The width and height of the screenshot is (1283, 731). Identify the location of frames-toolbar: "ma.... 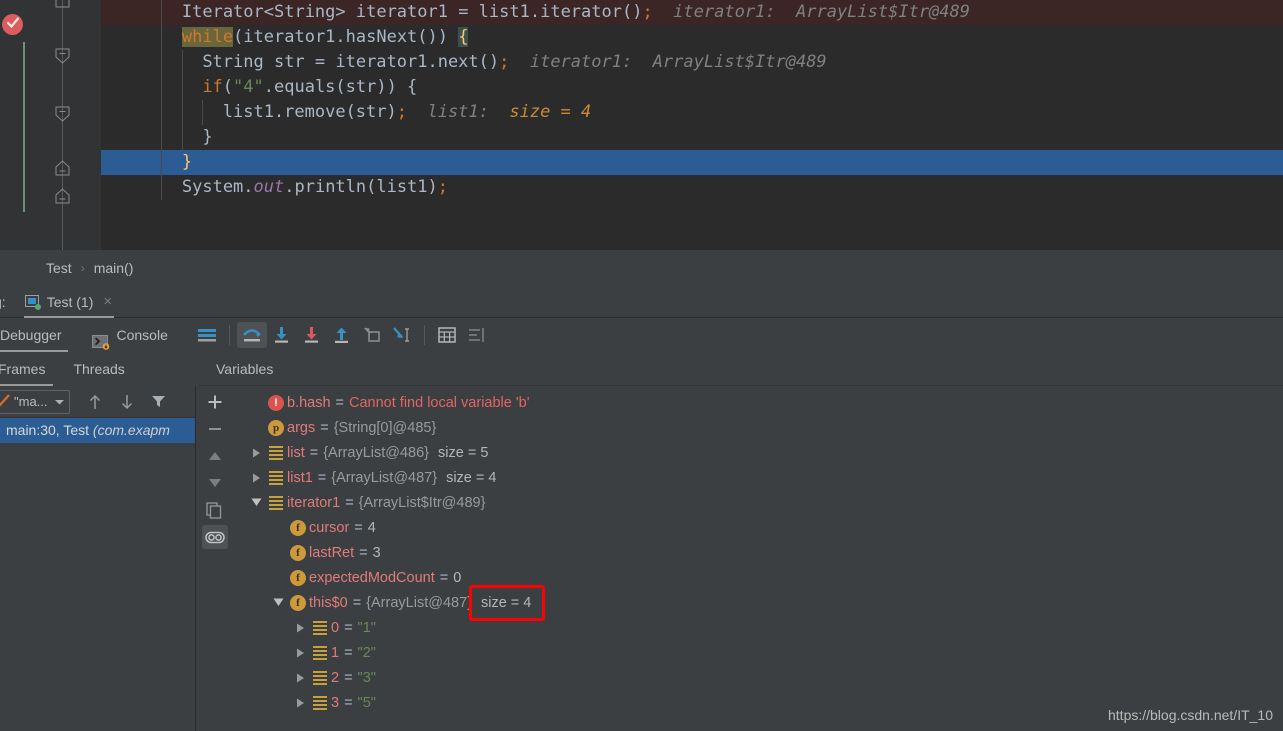
(97, 402).